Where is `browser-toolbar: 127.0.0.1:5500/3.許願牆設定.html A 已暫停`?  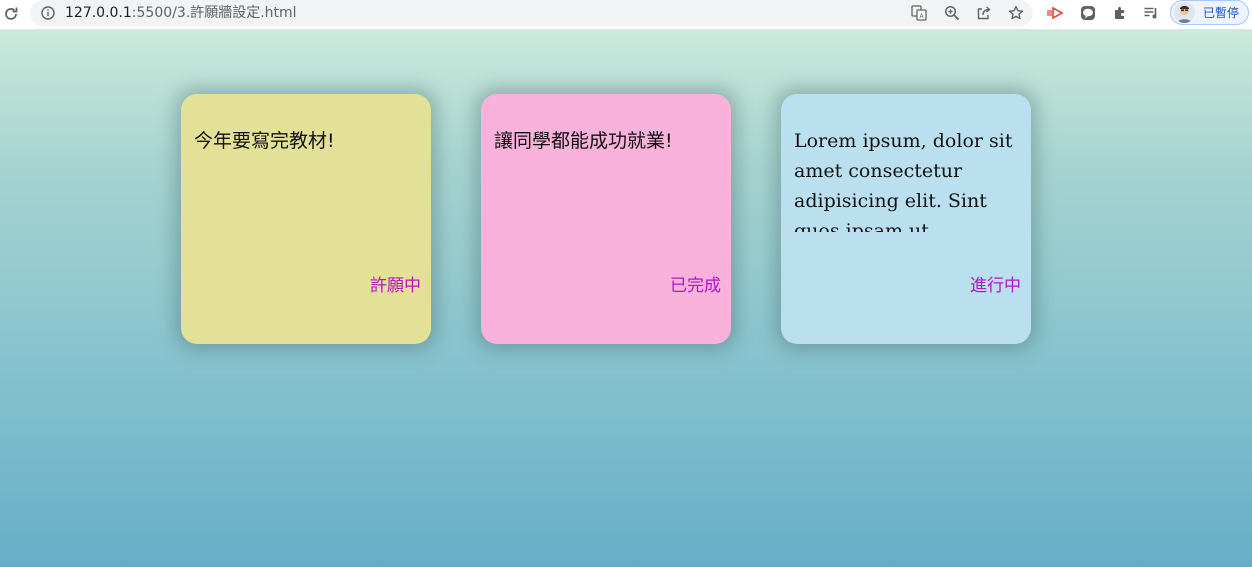
browser-toolbar: 127.0.0.1:5500/3.許願牆設定.html A 已暫停 is located at coordinates (626, 15).